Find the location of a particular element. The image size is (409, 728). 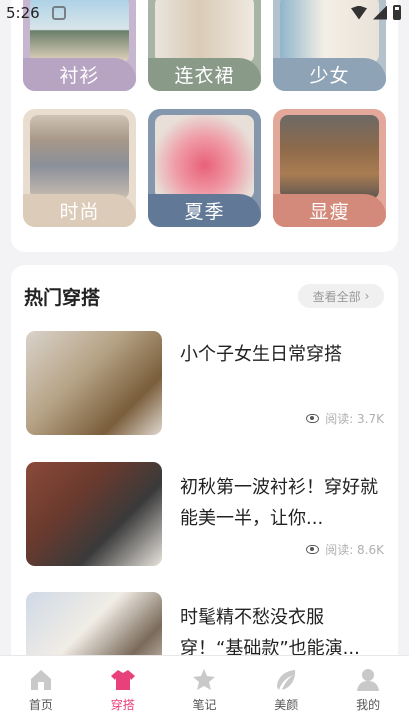

views-count: 阅读: 8.6K is located at coordinates (354, 550).